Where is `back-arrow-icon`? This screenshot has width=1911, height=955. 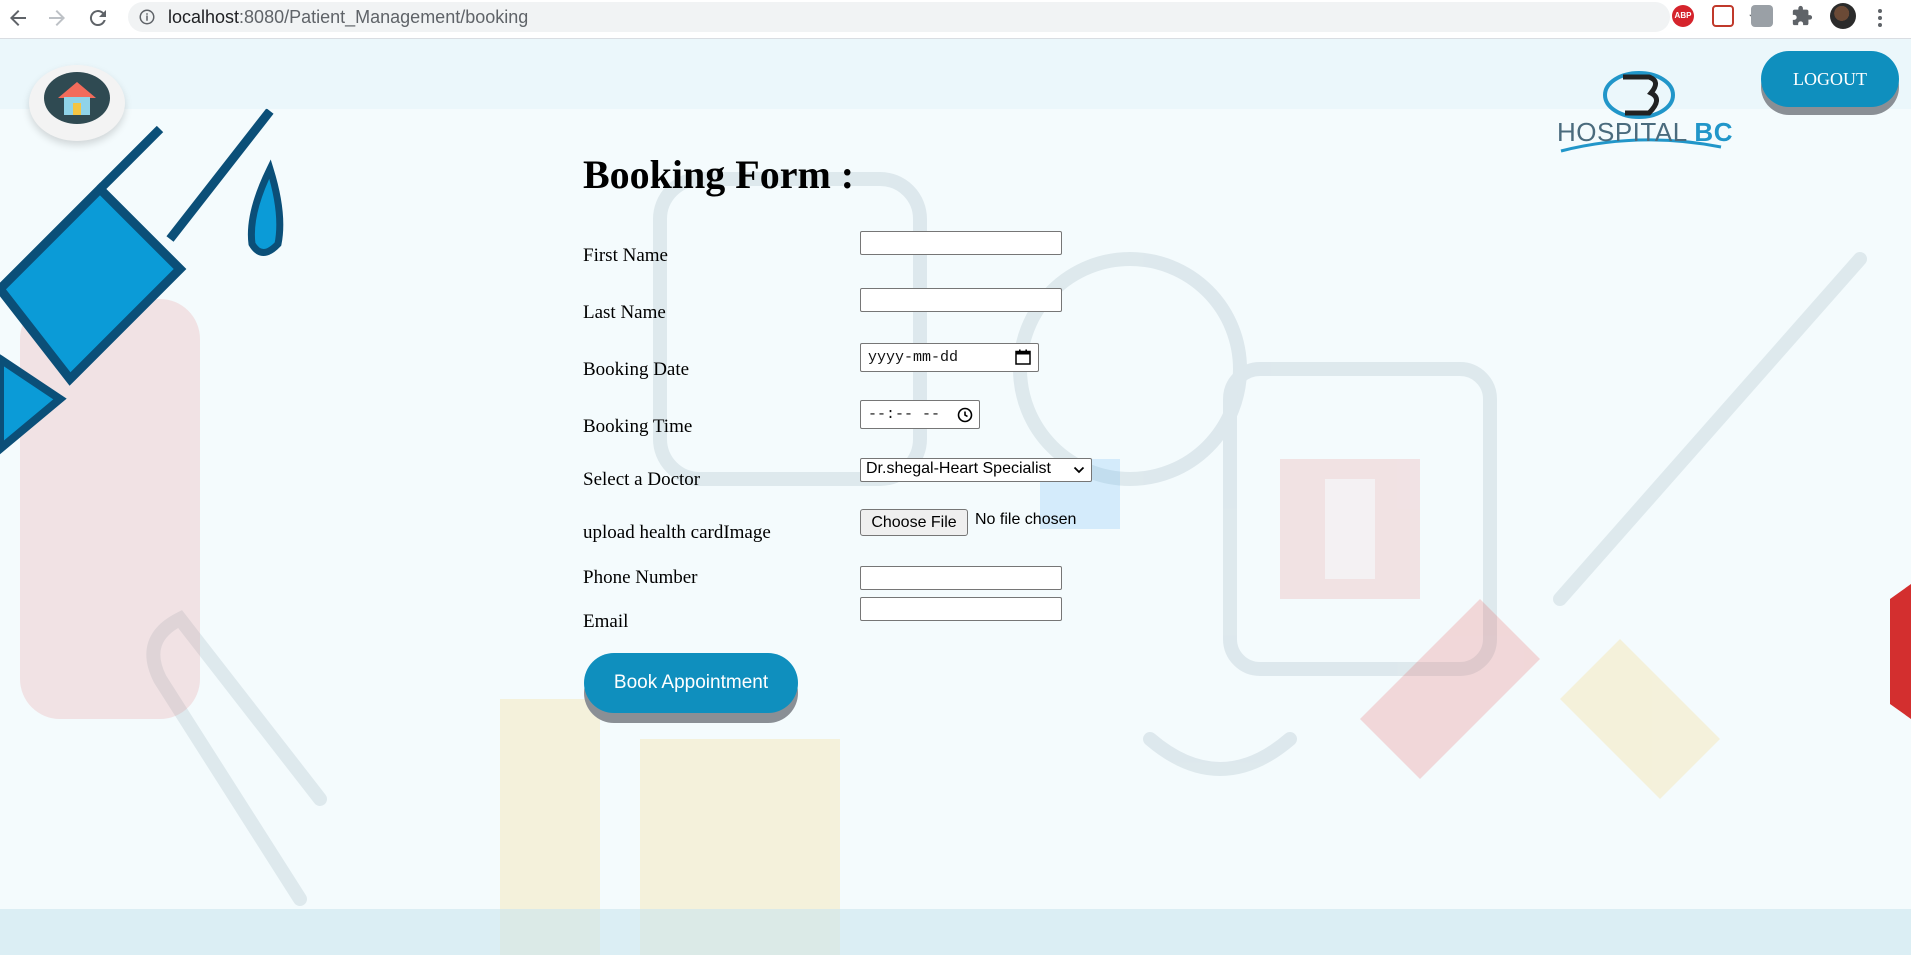 back-arrow-icon is located at coordinates (18, 18).